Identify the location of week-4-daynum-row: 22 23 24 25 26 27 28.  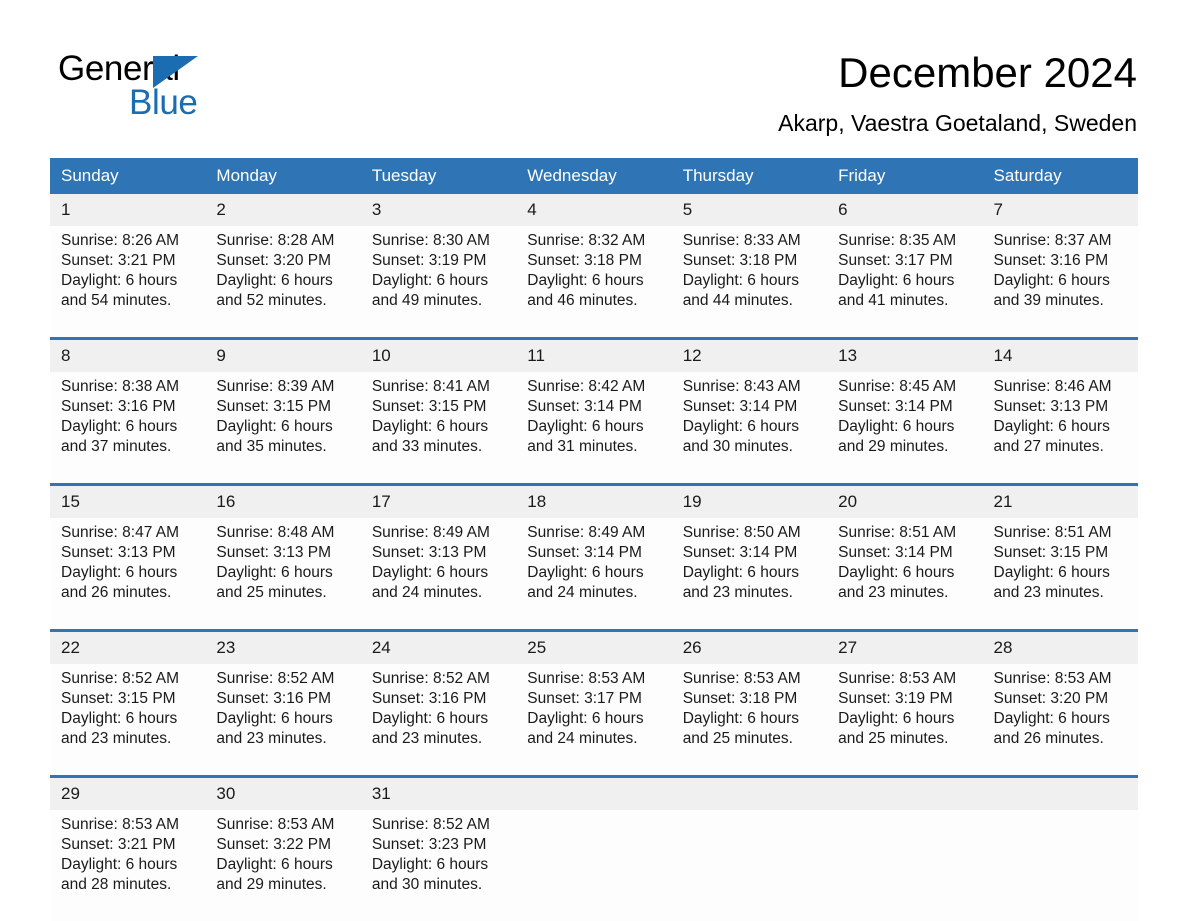
(594, 646).